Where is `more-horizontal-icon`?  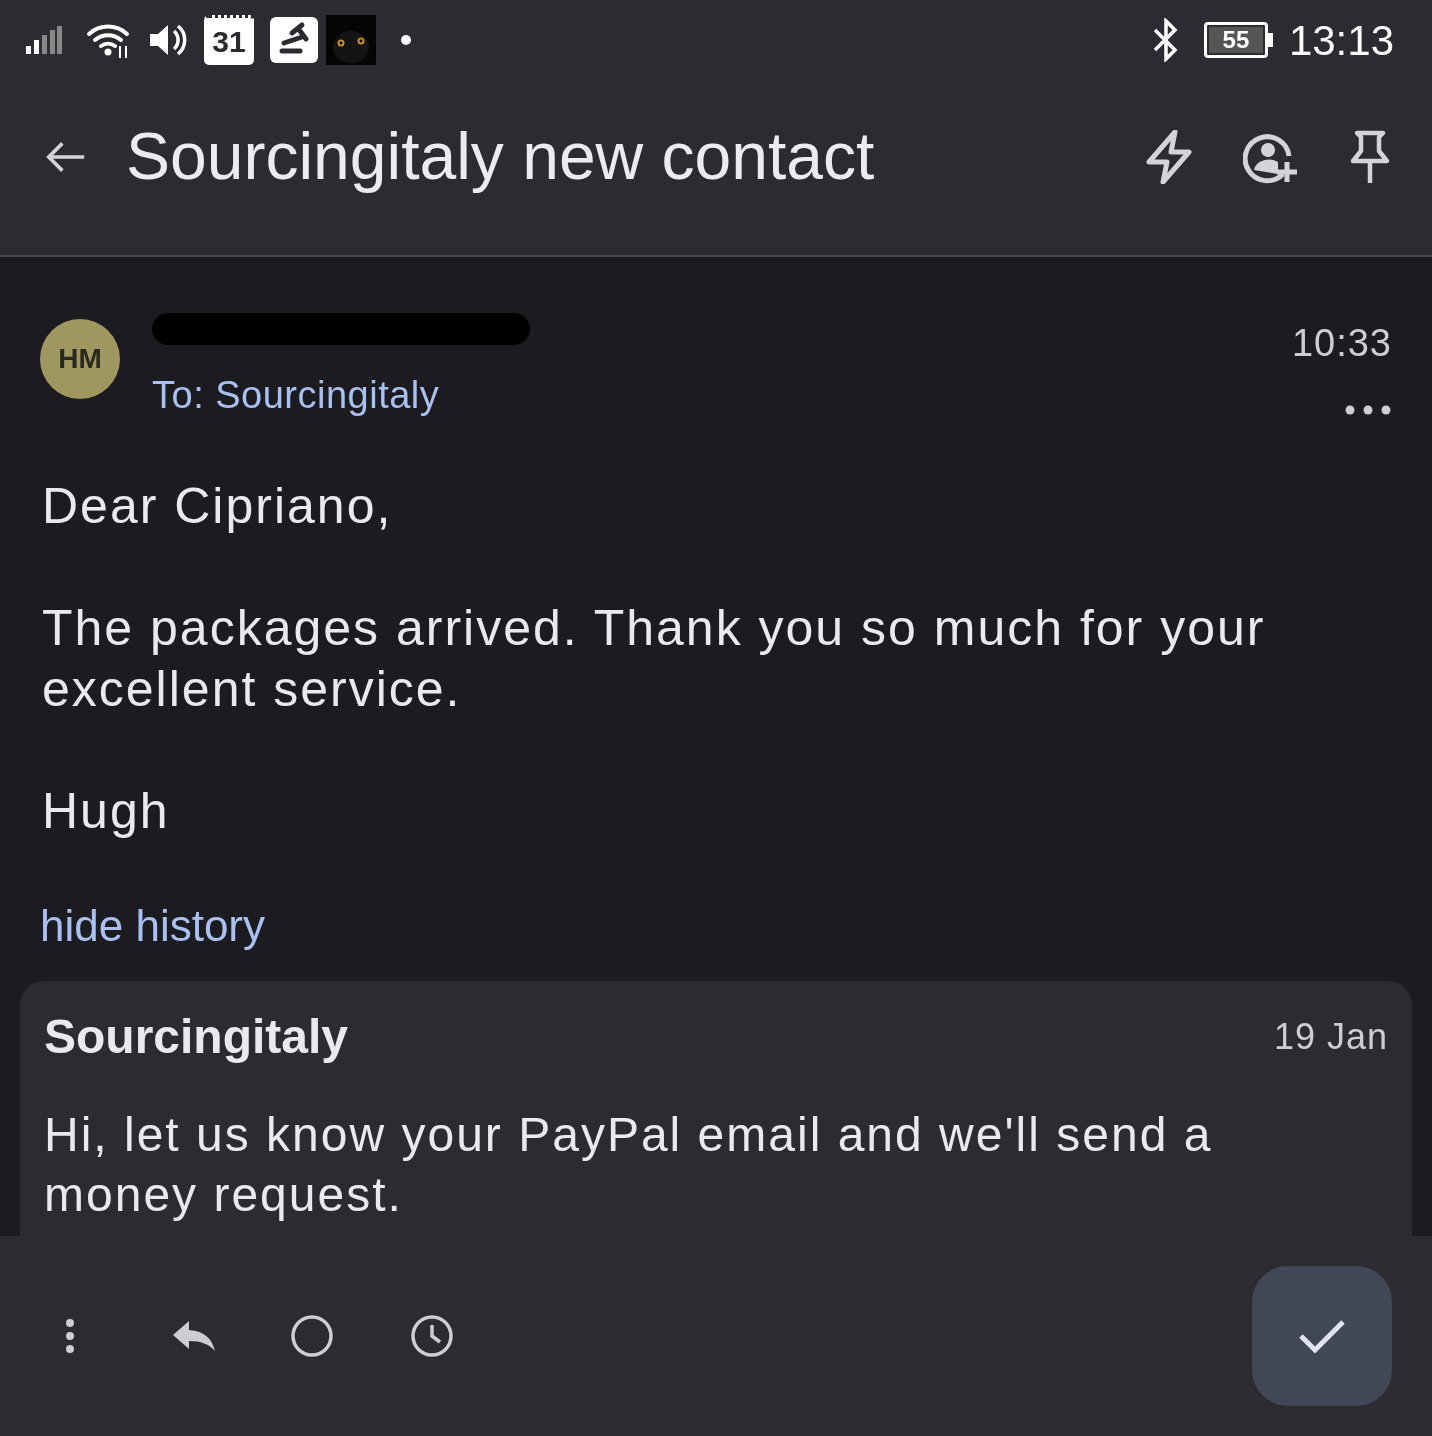 more-horizontal-icon is located at coordinates (1368, 410).